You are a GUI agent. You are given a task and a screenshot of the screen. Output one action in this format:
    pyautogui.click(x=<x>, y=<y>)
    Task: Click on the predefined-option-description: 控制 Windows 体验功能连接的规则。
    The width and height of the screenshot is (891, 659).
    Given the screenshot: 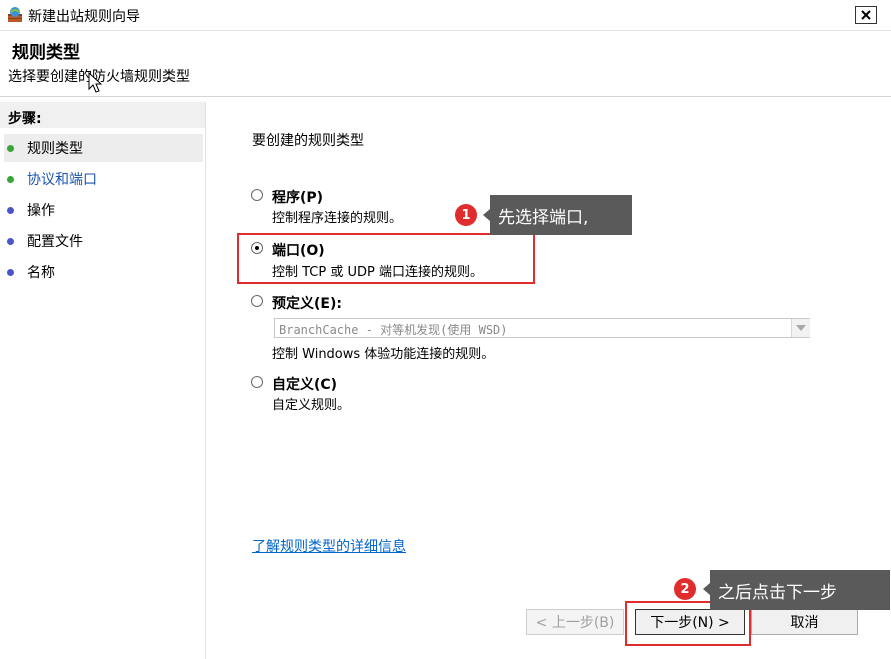 What is the action you would take?
    pyautogui.click(x=383, y=354)
    